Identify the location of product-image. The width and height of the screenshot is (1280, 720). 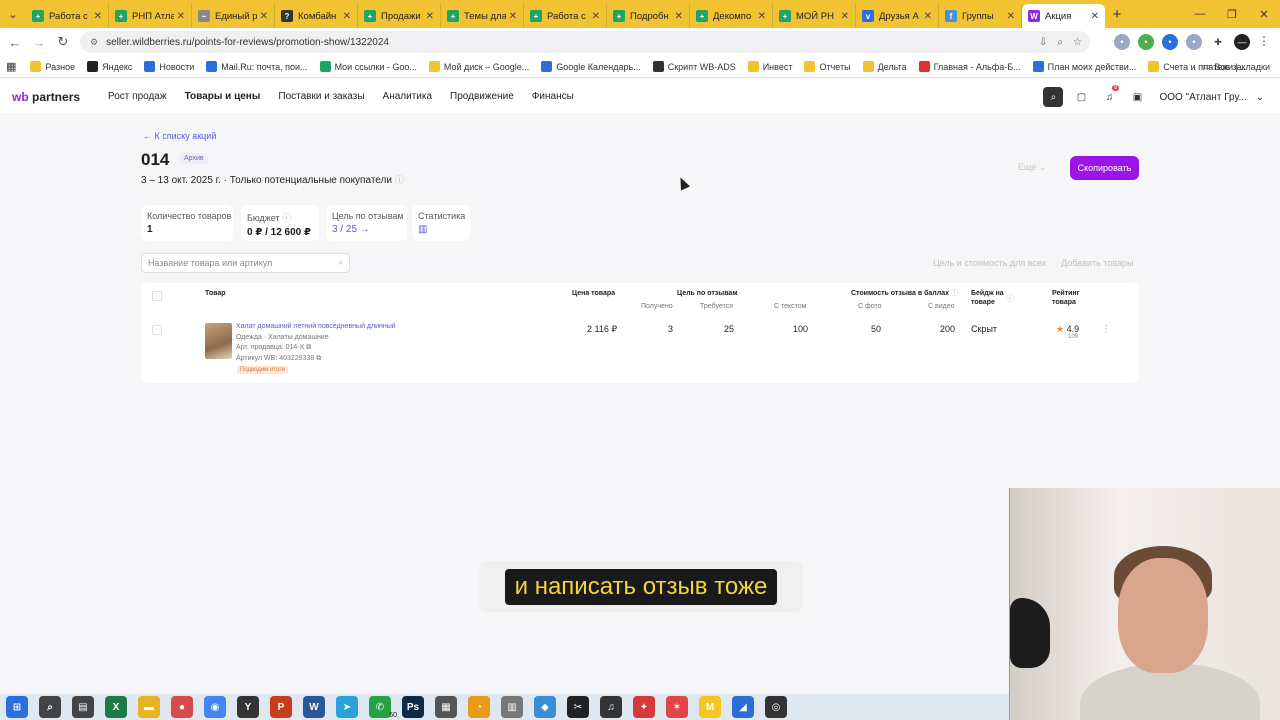
(218, 341).